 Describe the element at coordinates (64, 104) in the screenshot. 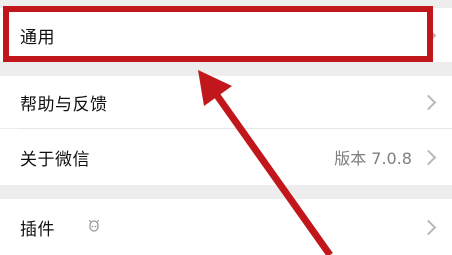

I see `settings-item-help-label: 帮助与反馈` at that location.